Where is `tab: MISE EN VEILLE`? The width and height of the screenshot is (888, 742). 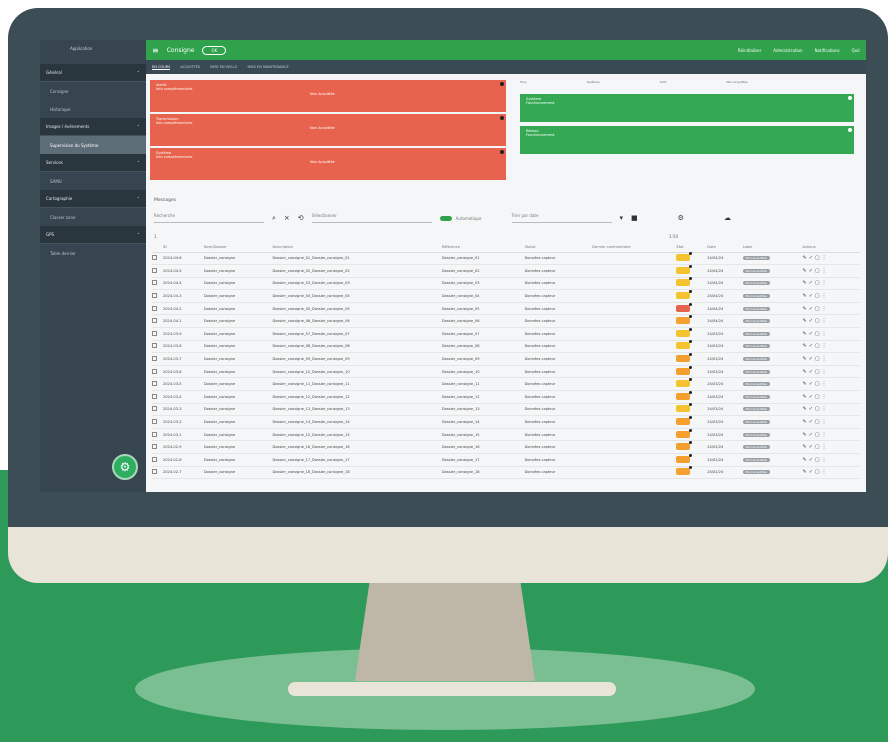
tab: MISE EN VEILLE is located at coordinates (223, 67).